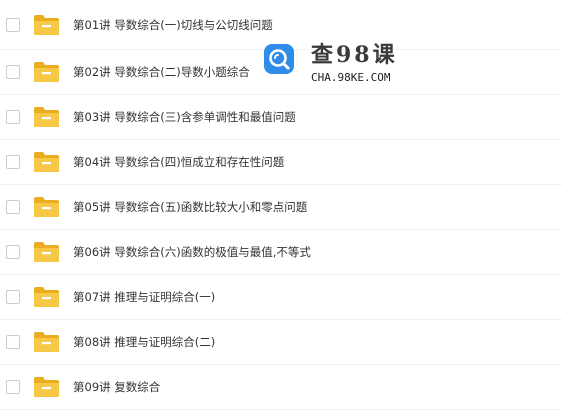 This screenshot has height=410, width=562. I want to click on file-row: 第03讲 导数综合(三)含参单调性和最值问题, so click(281, 117).